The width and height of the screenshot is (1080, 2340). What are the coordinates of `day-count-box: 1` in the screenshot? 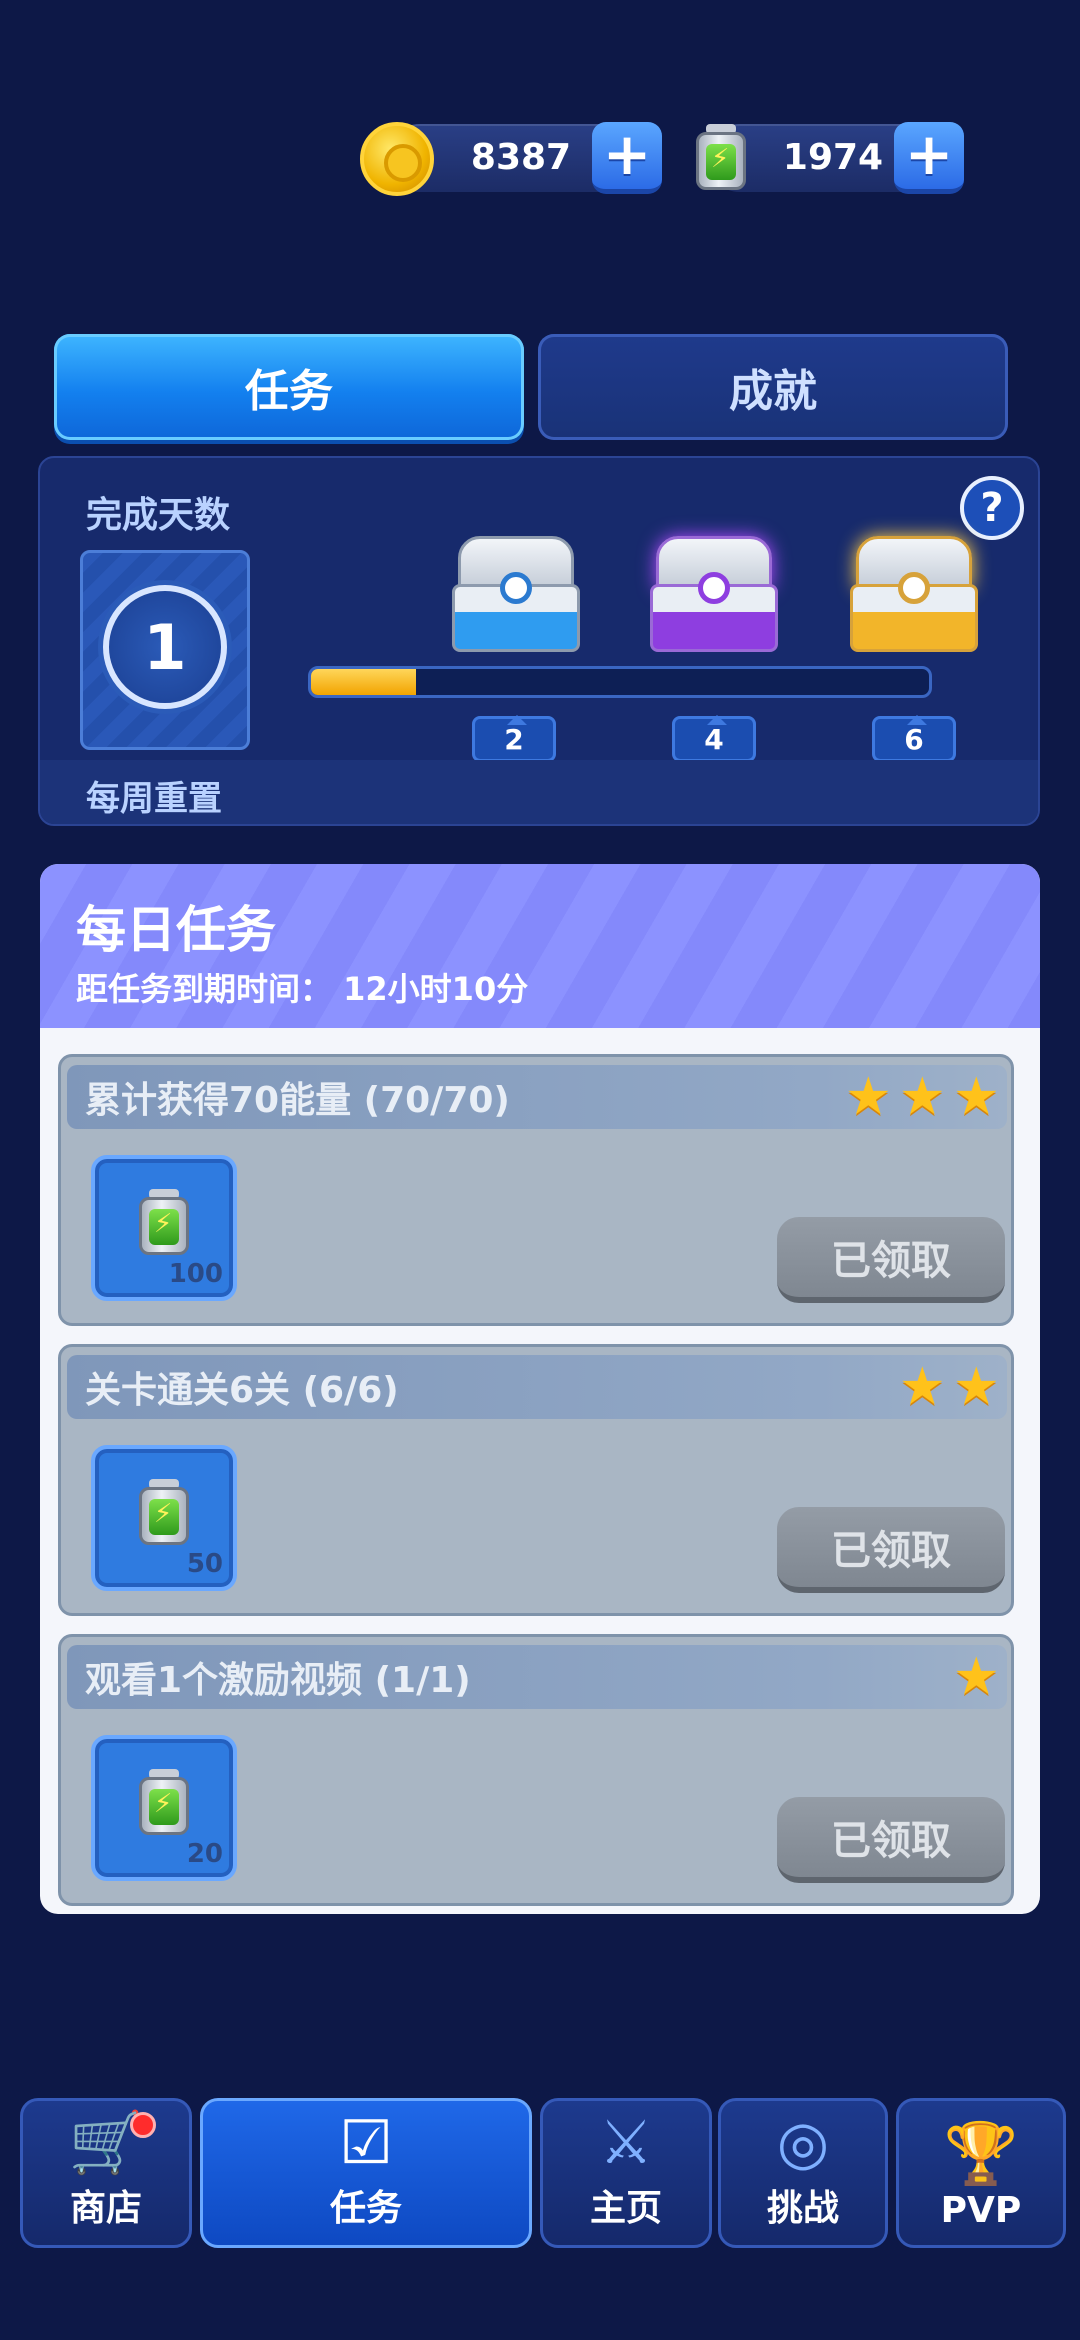 It's located at (165, 650).